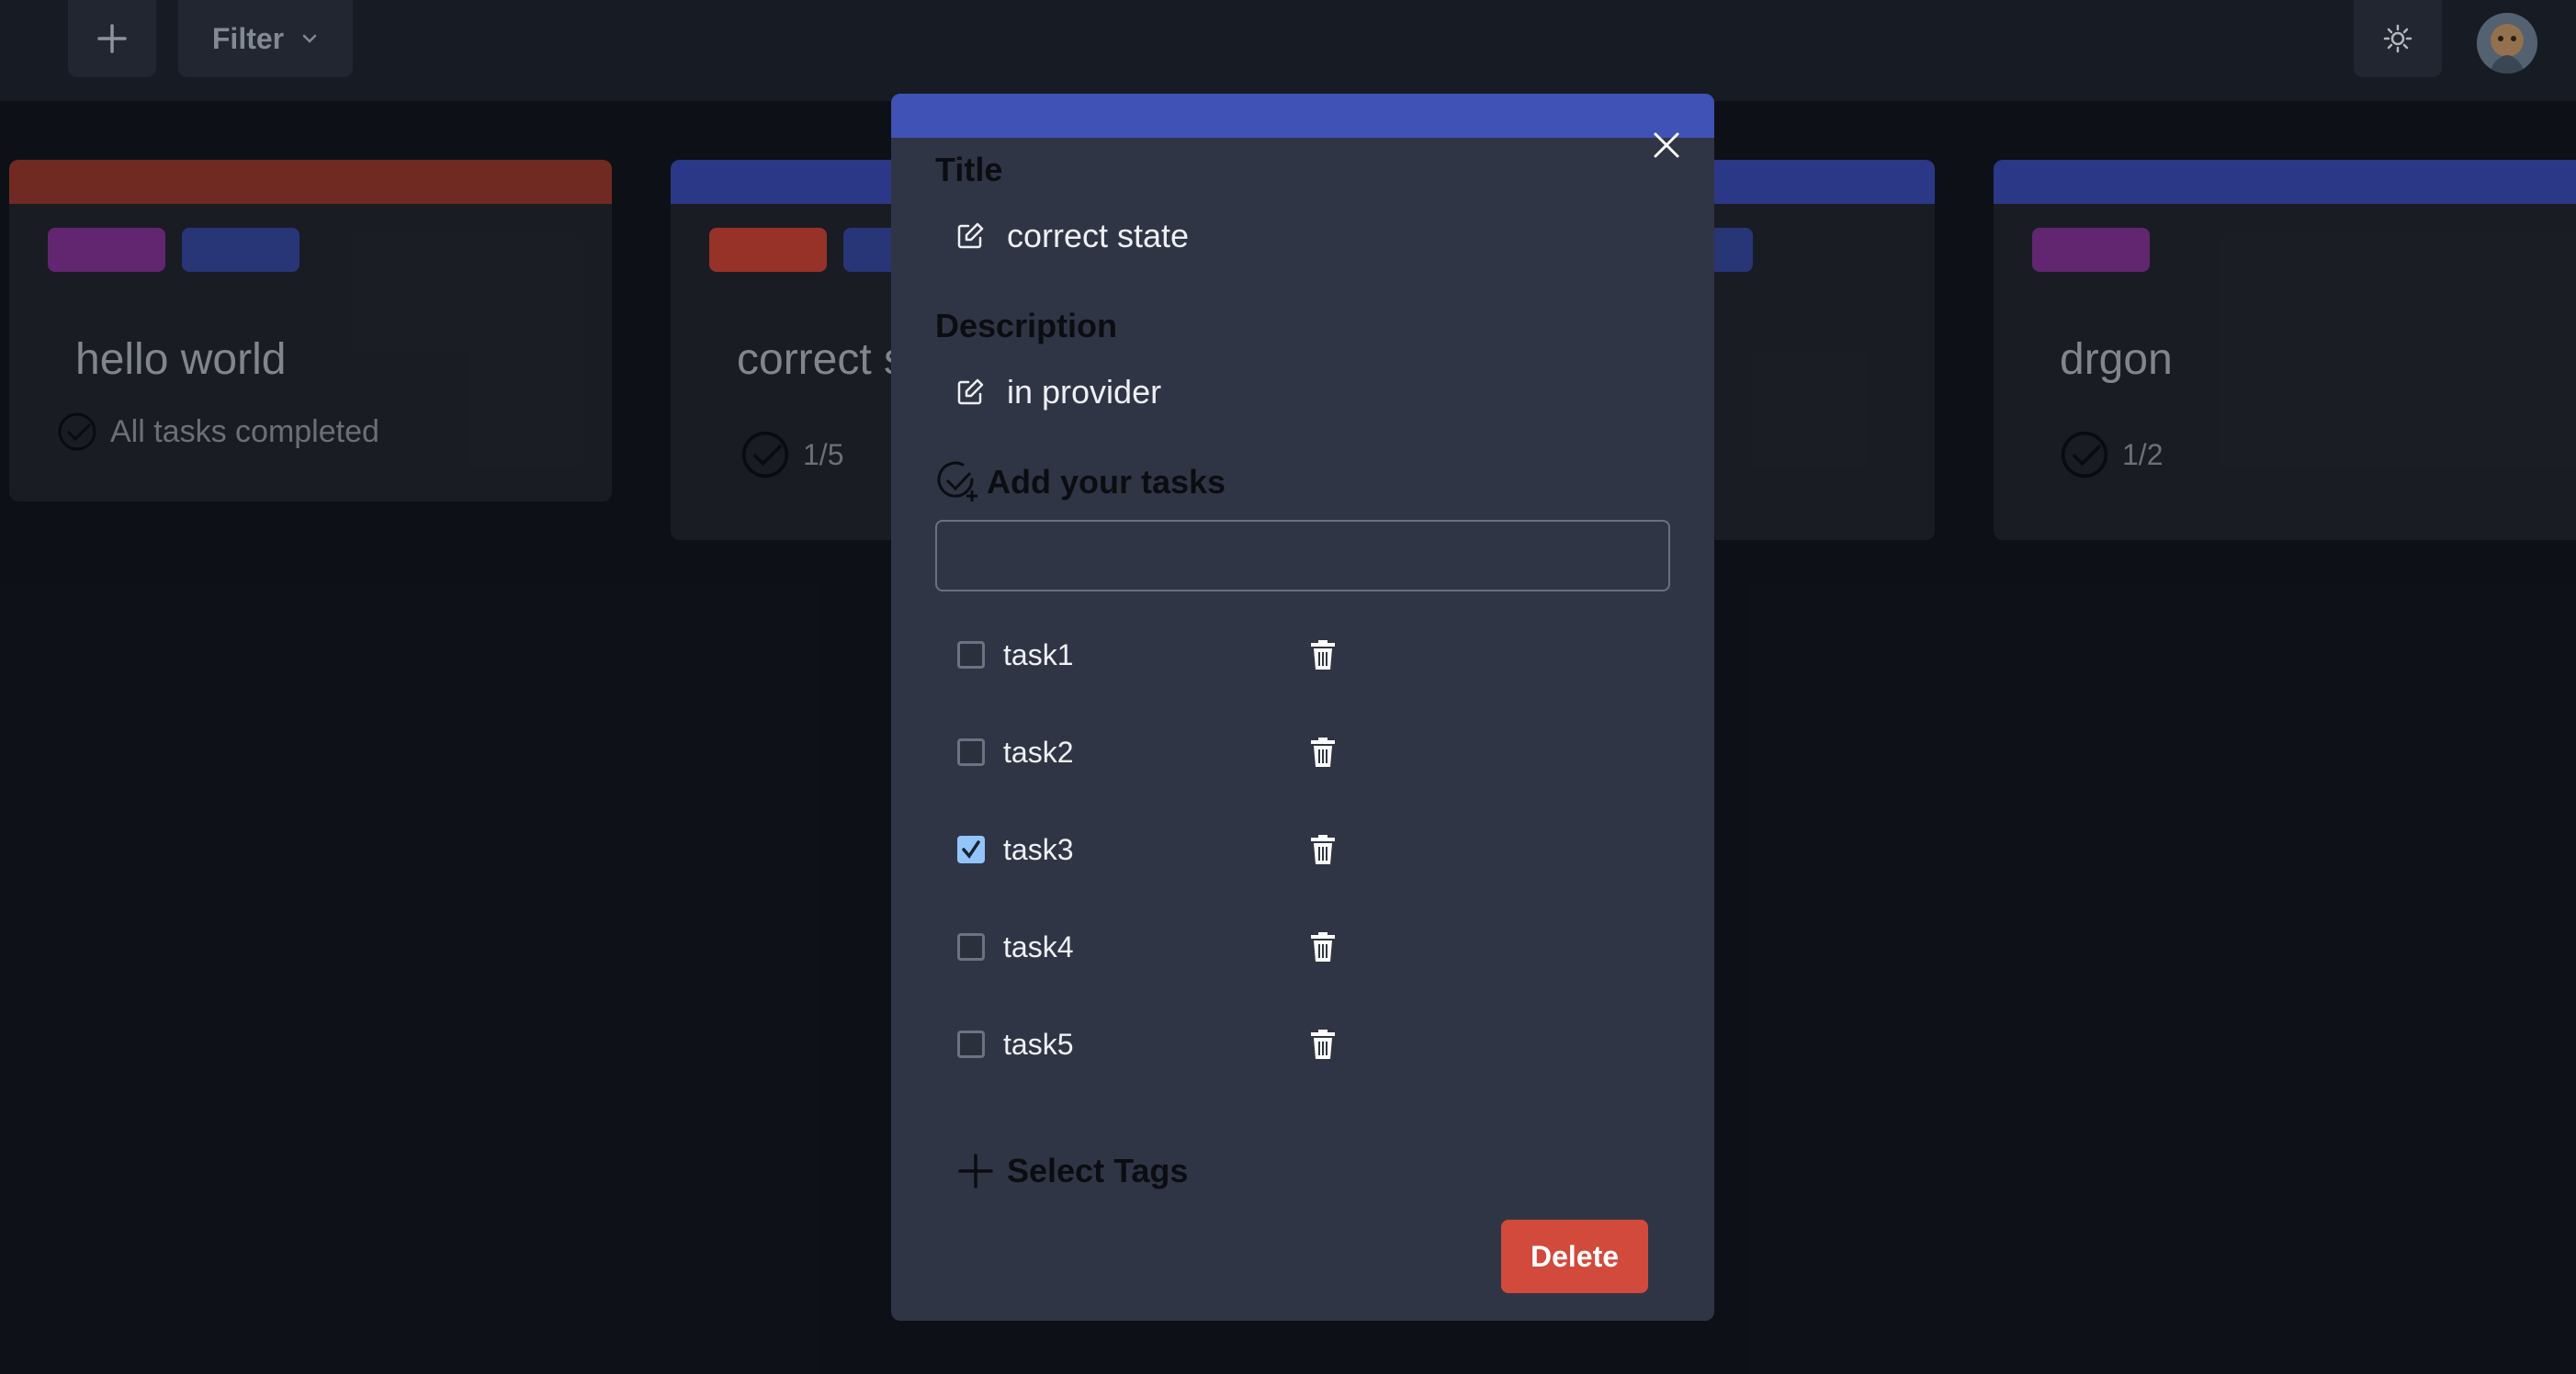 This screenshot has width=2576, height=1374. Describe the element at coordinates (1038, 752) in the screenshot. I see `task-label: task2` at that location.